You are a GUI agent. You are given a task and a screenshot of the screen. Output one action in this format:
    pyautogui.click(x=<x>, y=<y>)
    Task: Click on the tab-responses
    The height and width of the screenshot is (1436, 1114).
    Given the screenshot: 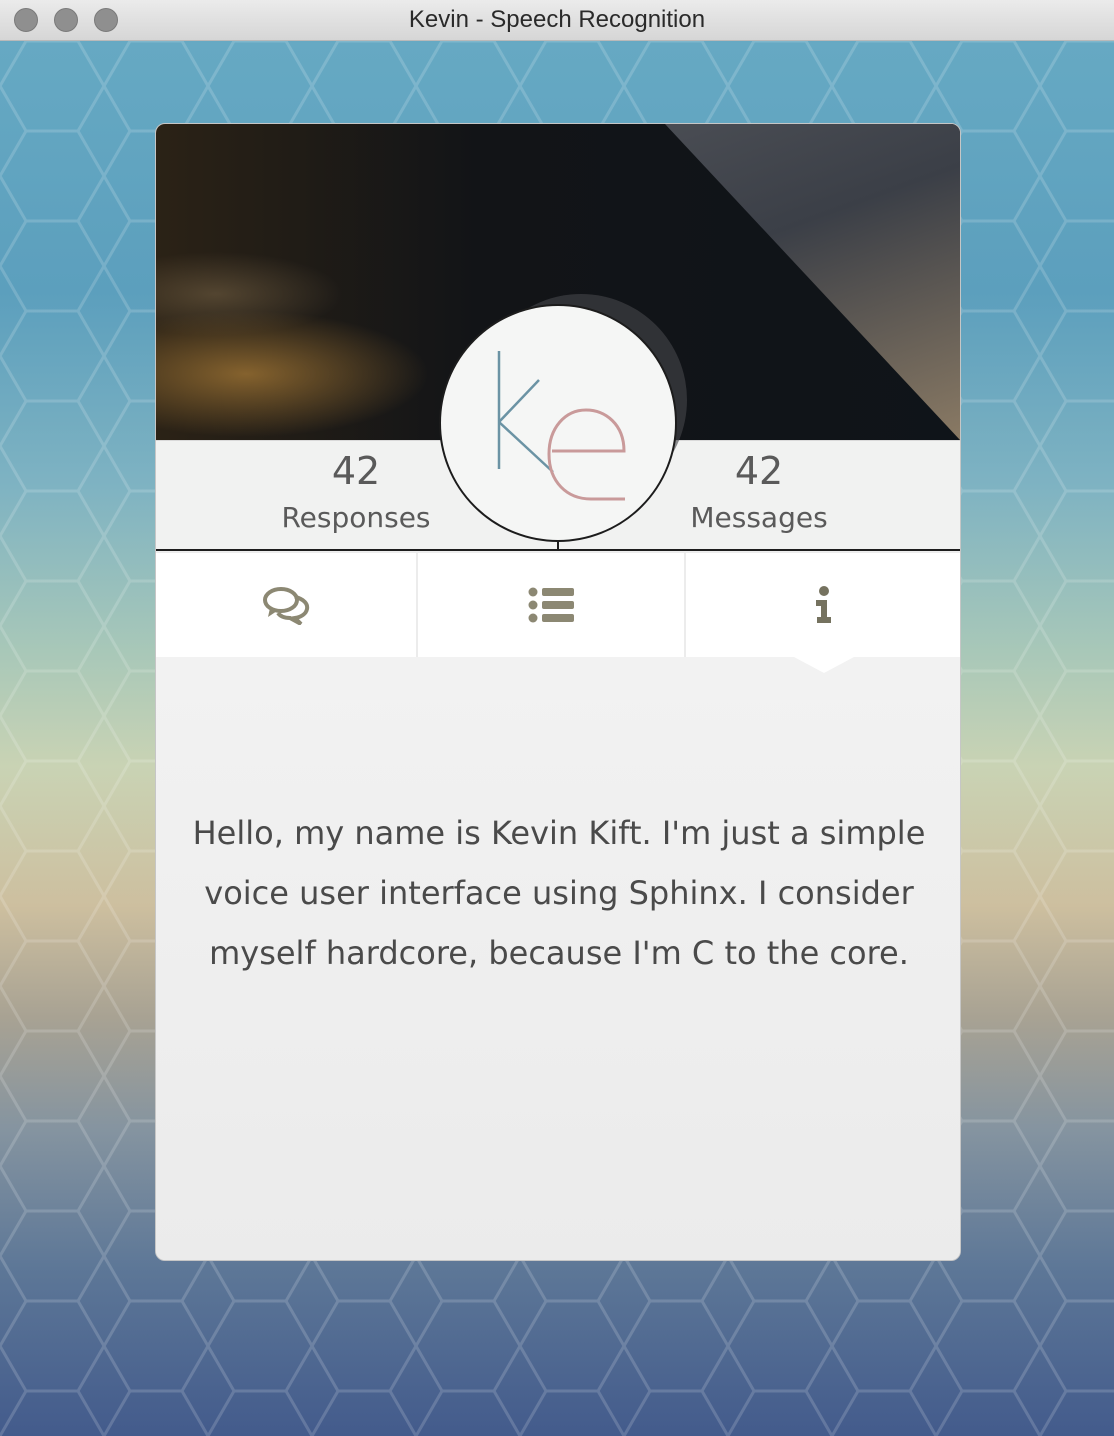 What is the action you would take?
    pyautogui.click(x=287, y=605)
    